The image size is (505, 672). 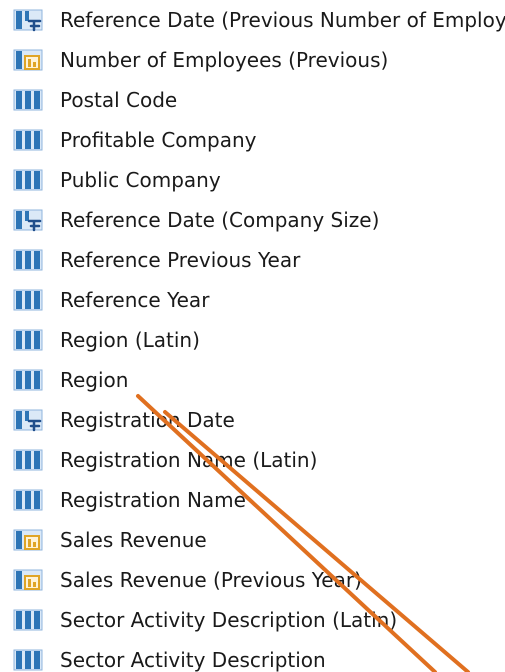 I want to click on field-label: Sector Activity Description (Latin), so click(x=229, y=620).